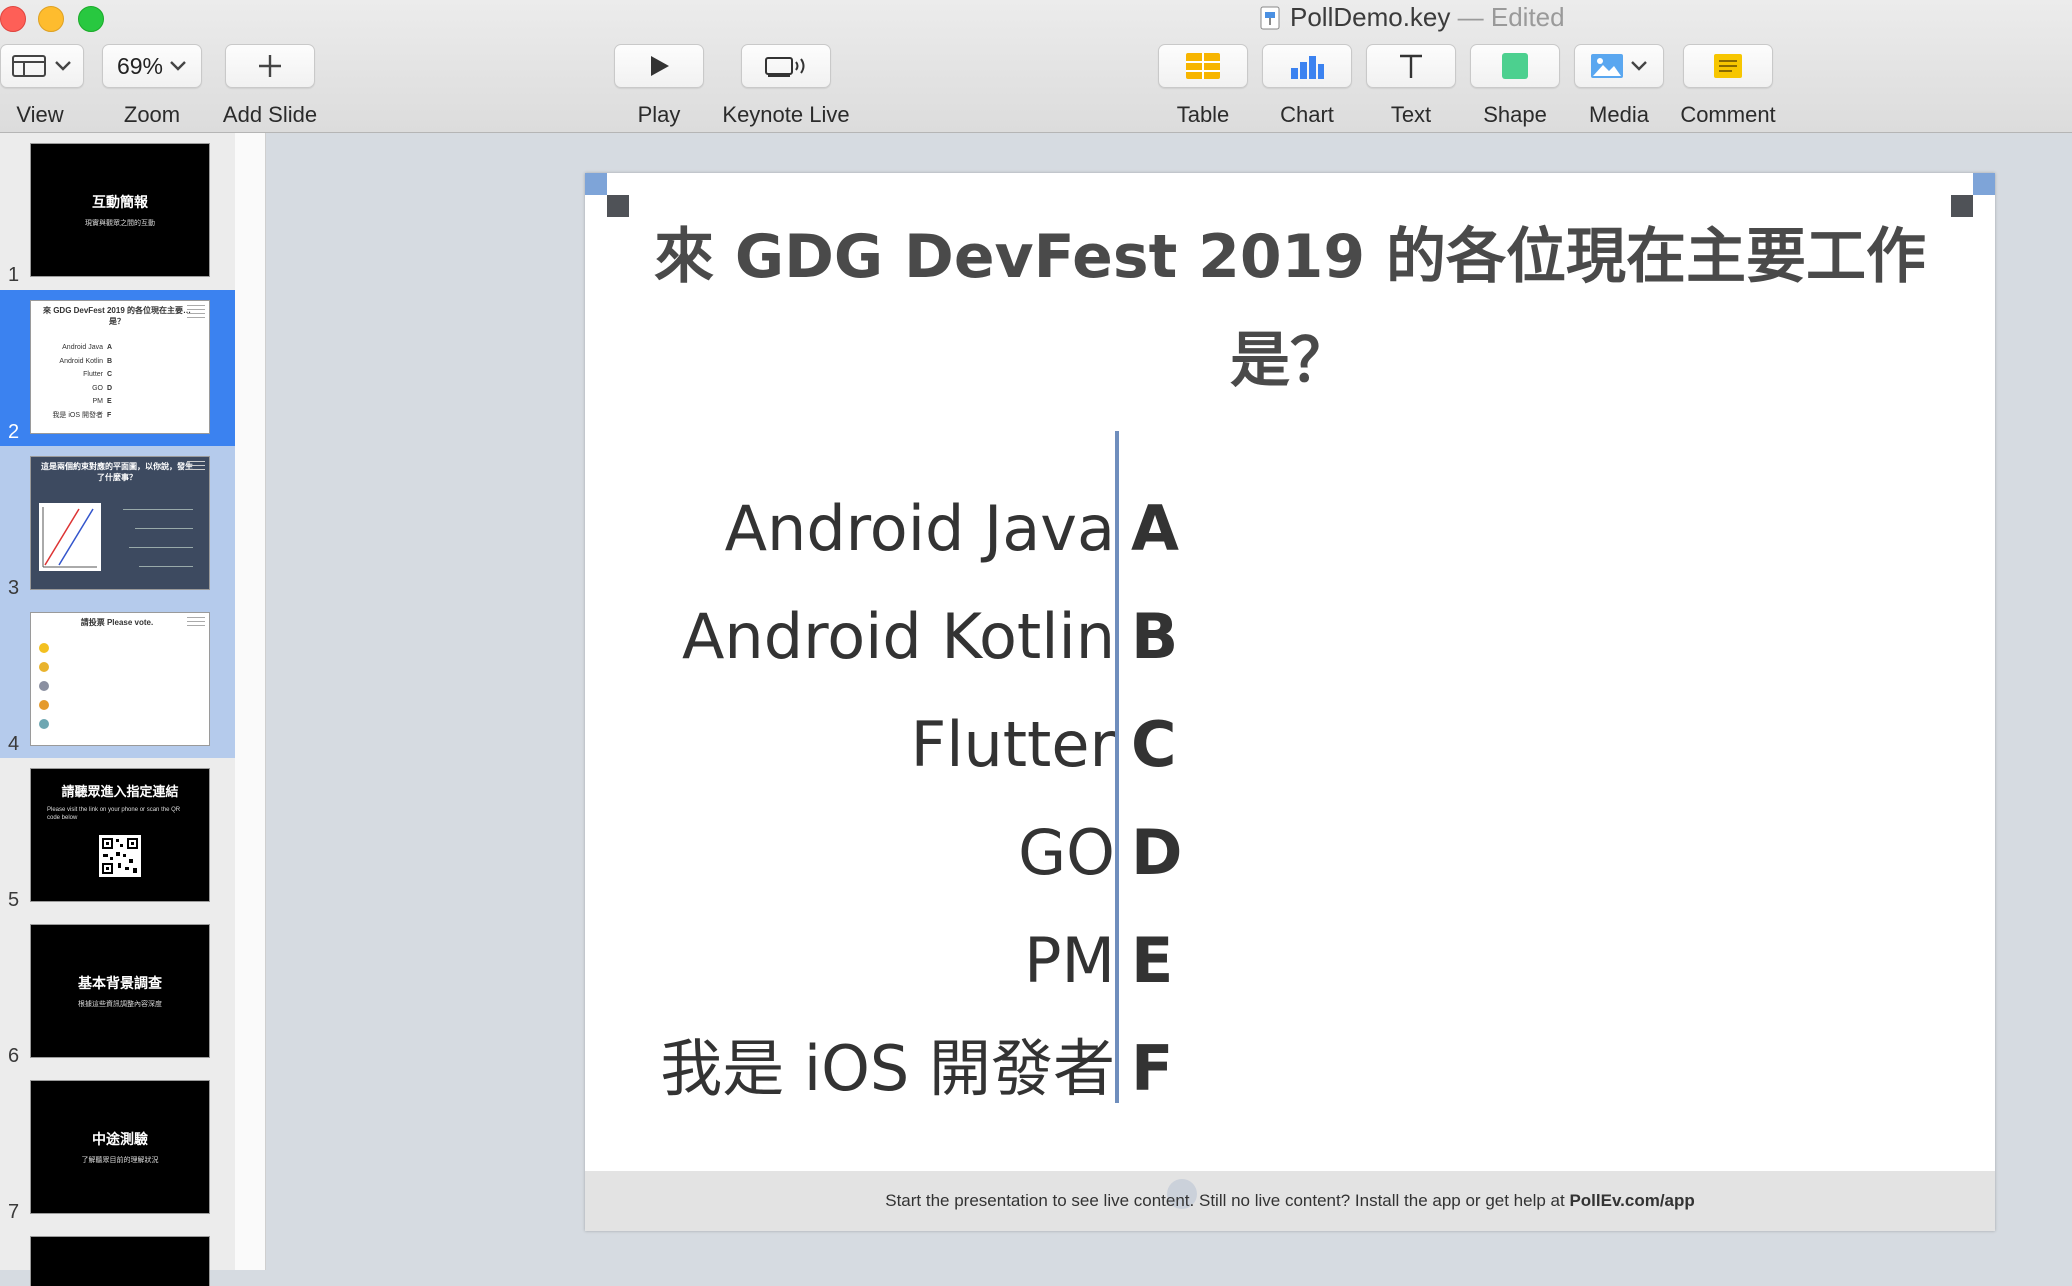 This screenshot has height=1286, width=2072. I want to click on chart-button, so click(1307, 66).